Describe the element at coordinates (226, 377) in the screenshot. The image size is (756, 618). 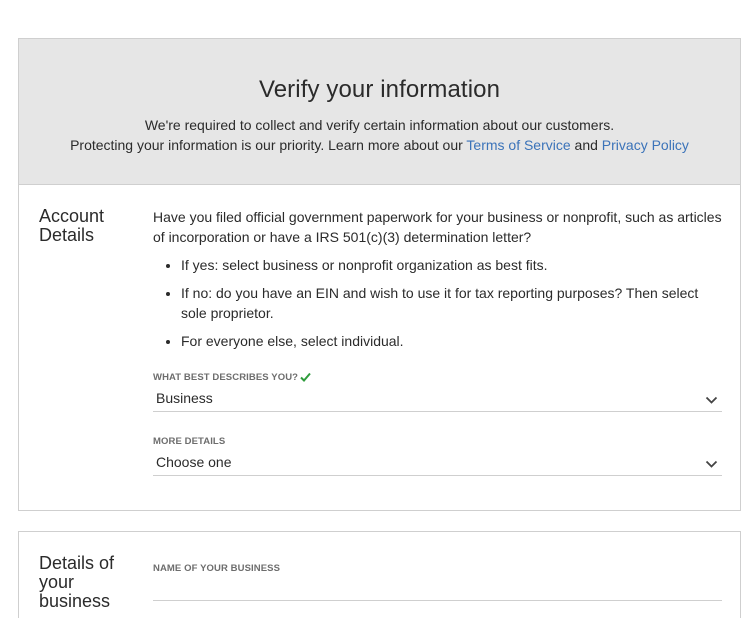
I see `describe-label-text: WHAT BEST DESCRIBES YOU?` at that location.